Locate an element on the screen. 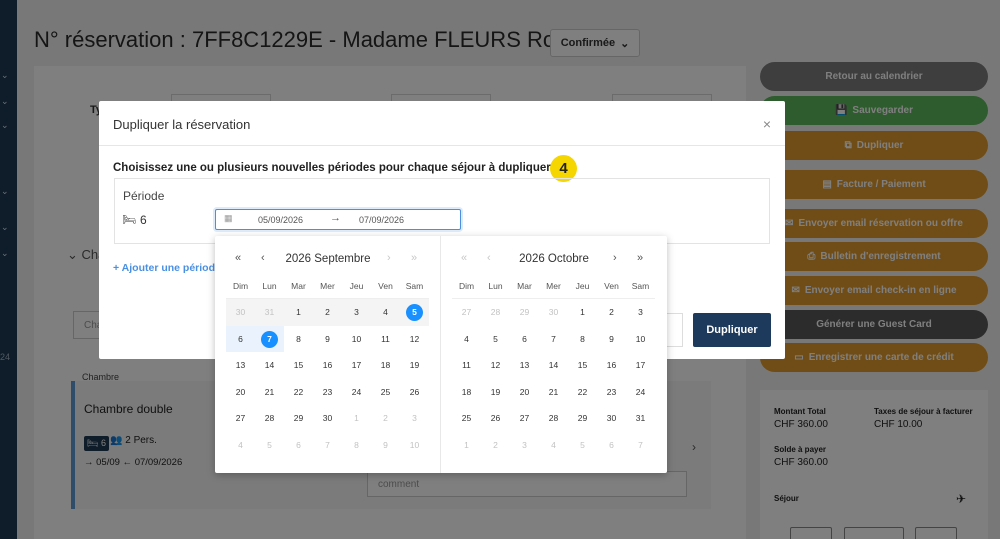  day-number: 1 is located at coordinates (298, 312).